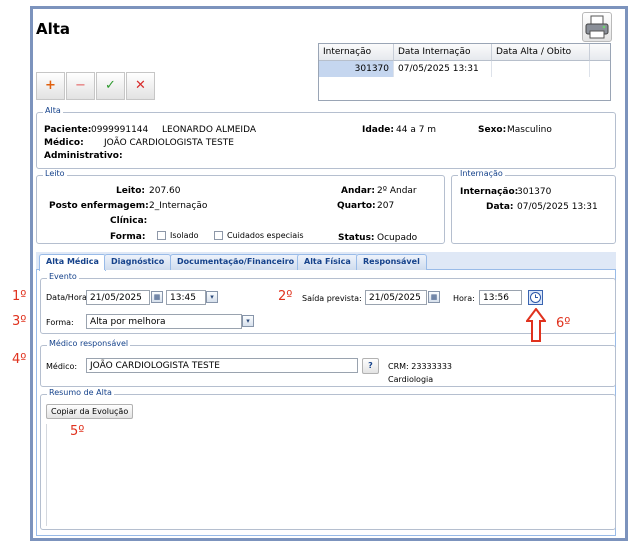 This screenshot has height=543, width=638. I want to click on saida-hora-label: Hora:, so click(464, 298).